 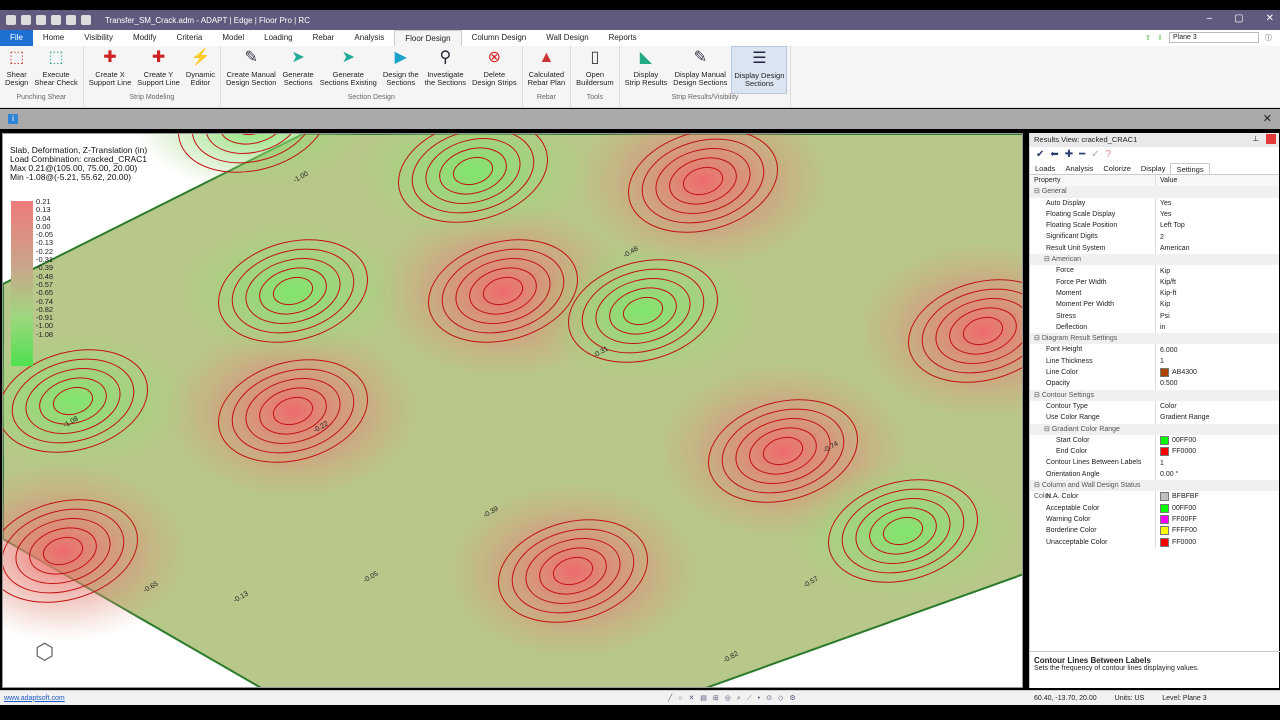 I want to click on property-row: Contour Type Color, so click(x=1154, y=406).